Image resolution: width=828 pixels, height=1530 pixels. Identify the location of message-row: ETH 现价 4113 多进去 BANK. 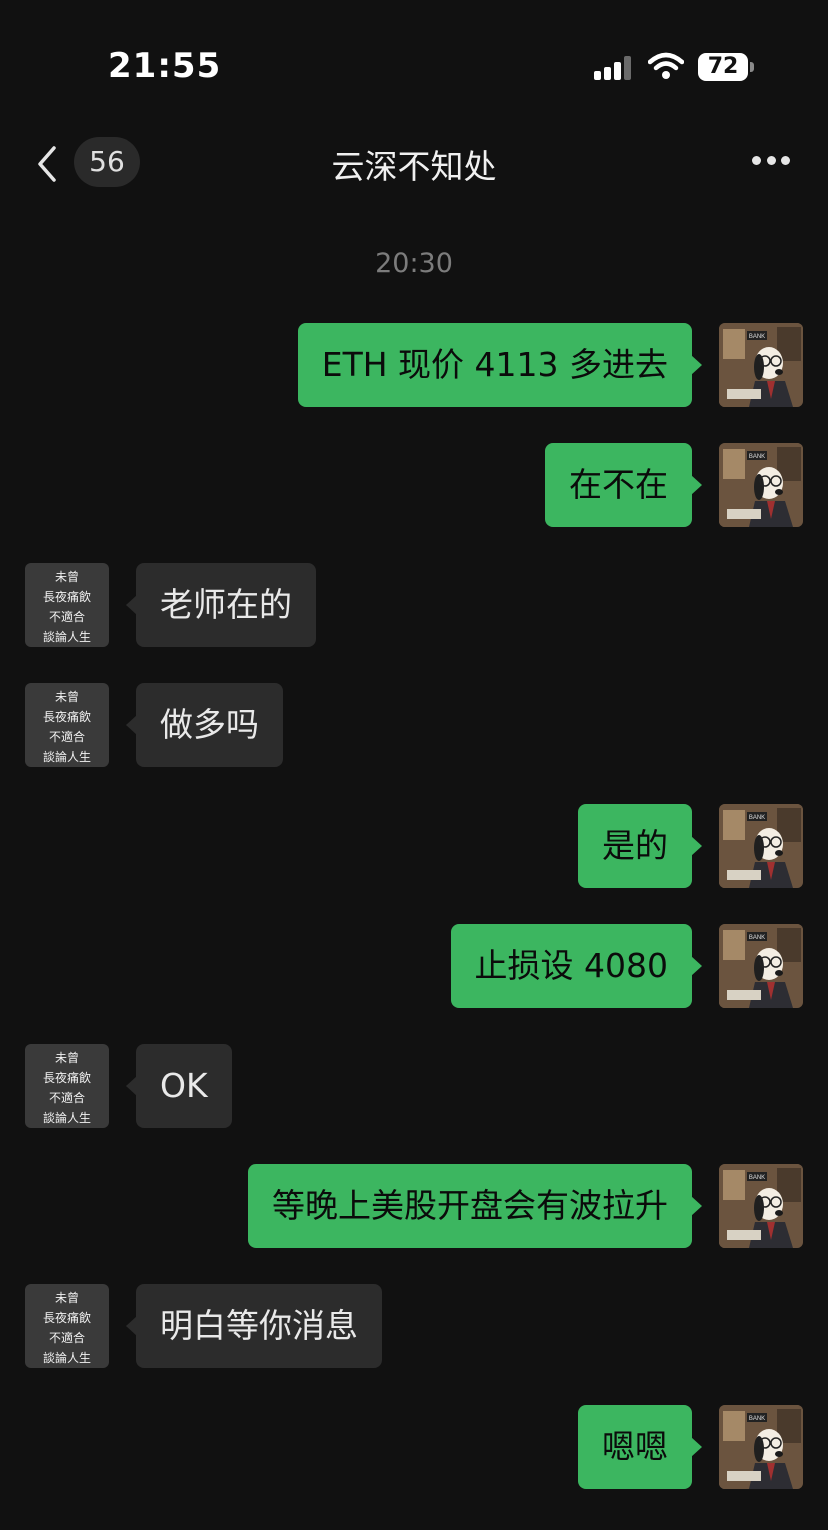
(414, 368).